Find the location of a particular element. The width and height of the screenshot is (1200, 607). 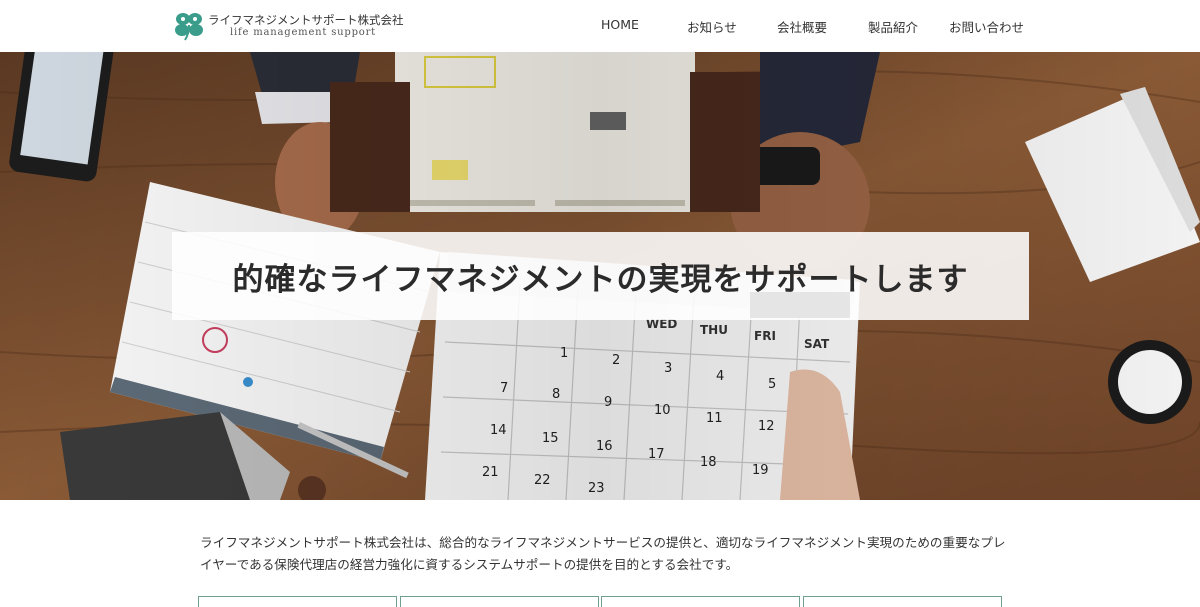

brand-name: ライフマネジメントサポート株式会社 is located at coordinates (306, 20).